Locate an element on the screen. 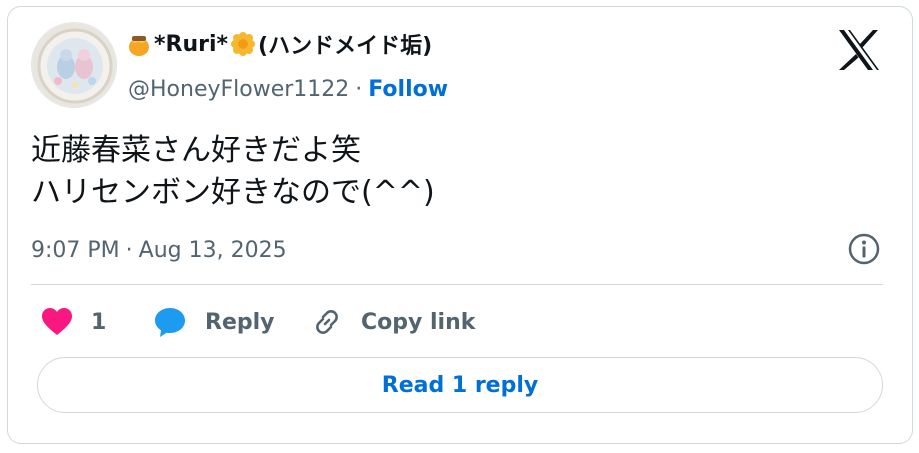  copy-link-label: Copy link is located at coordinates (418, 322).